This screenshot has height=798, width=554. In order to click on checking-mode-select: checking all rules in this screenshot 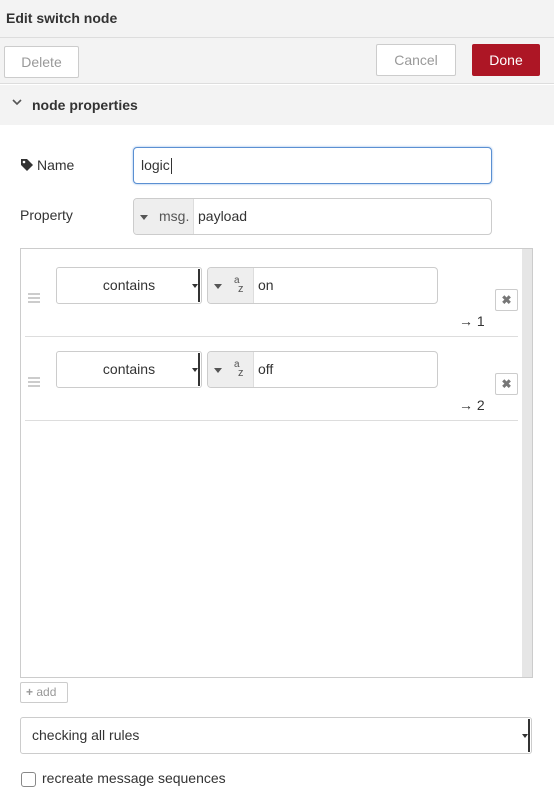, I will do `click(276, 735)`.